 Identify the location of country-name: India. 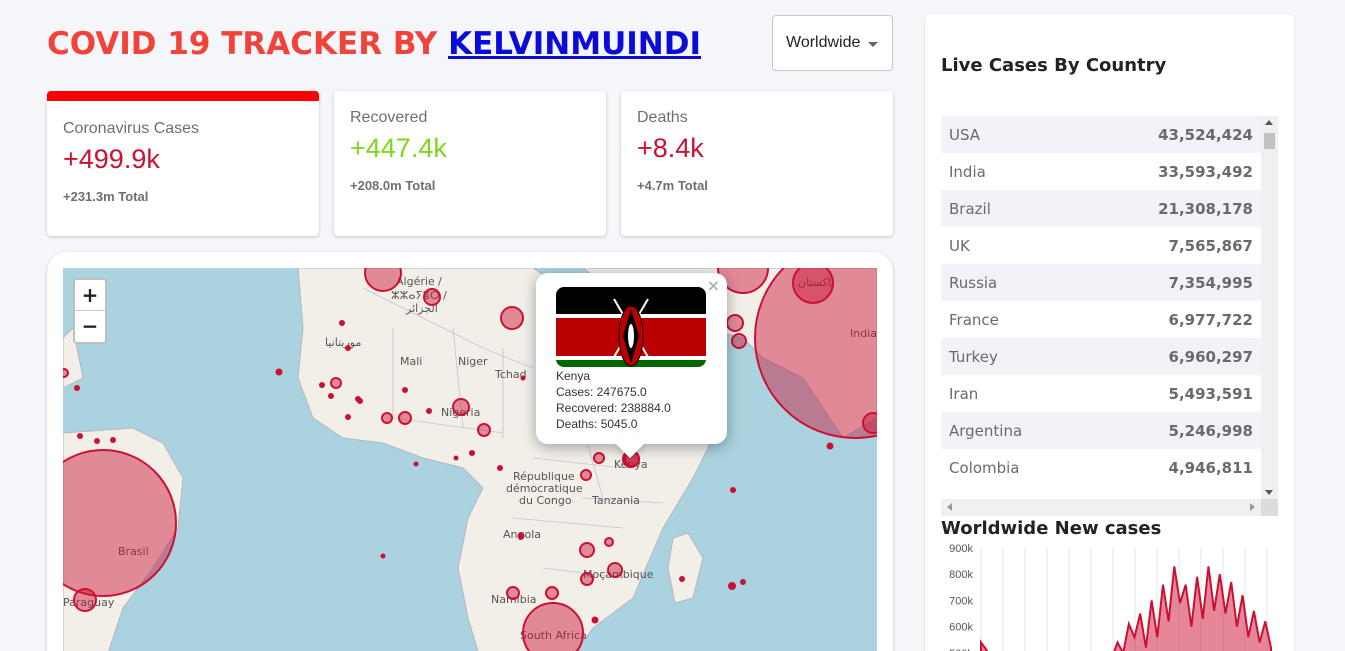
(967, 171).